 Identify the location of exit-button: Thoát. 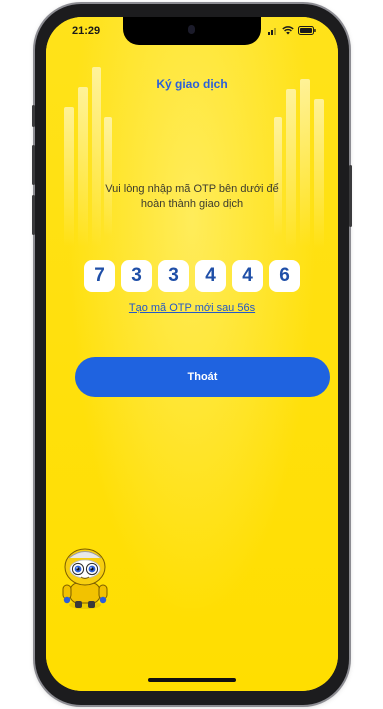
(202, 377).